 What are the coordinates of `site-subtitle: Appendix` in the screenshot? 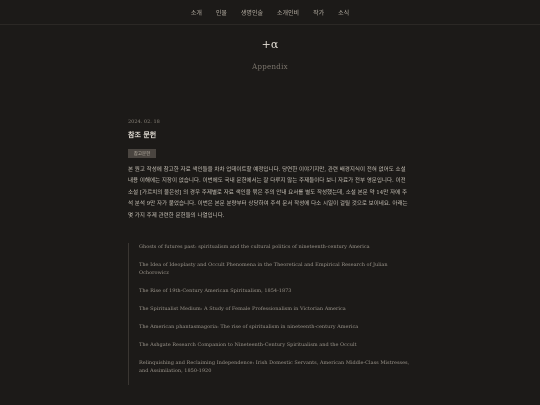 It's located at (270, 67).